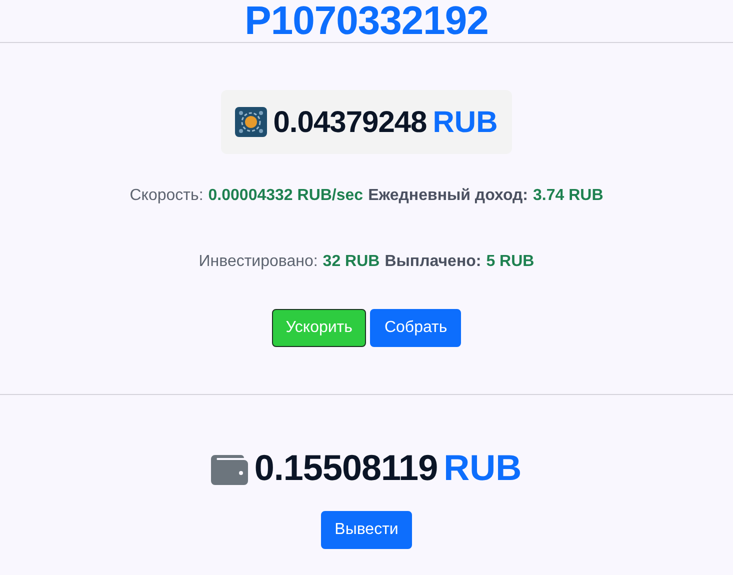 Image resolution: width=733 pixels, height=575 pixels. Describe the element at coordinates (350, 122) in the screenshot. I see `miner-balance: 0.04379248` at that location.